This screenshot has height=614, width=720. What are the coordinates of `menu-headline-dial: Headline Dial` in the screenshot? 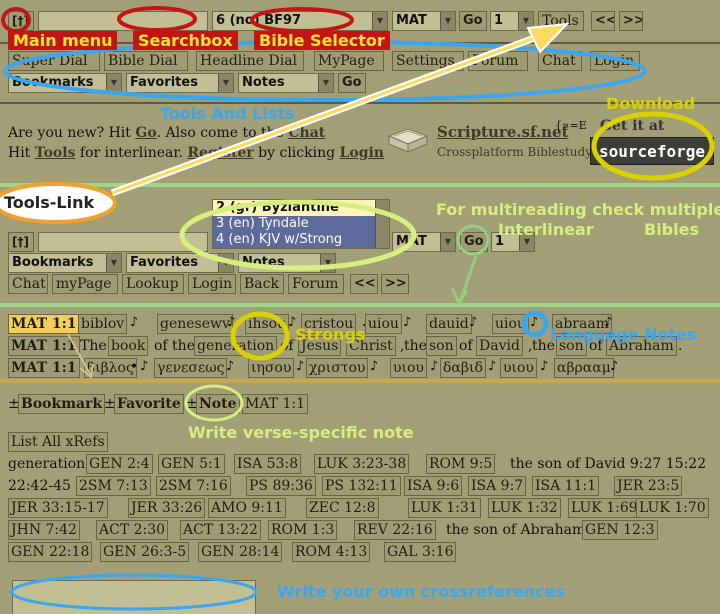 It's located at (250, 61).